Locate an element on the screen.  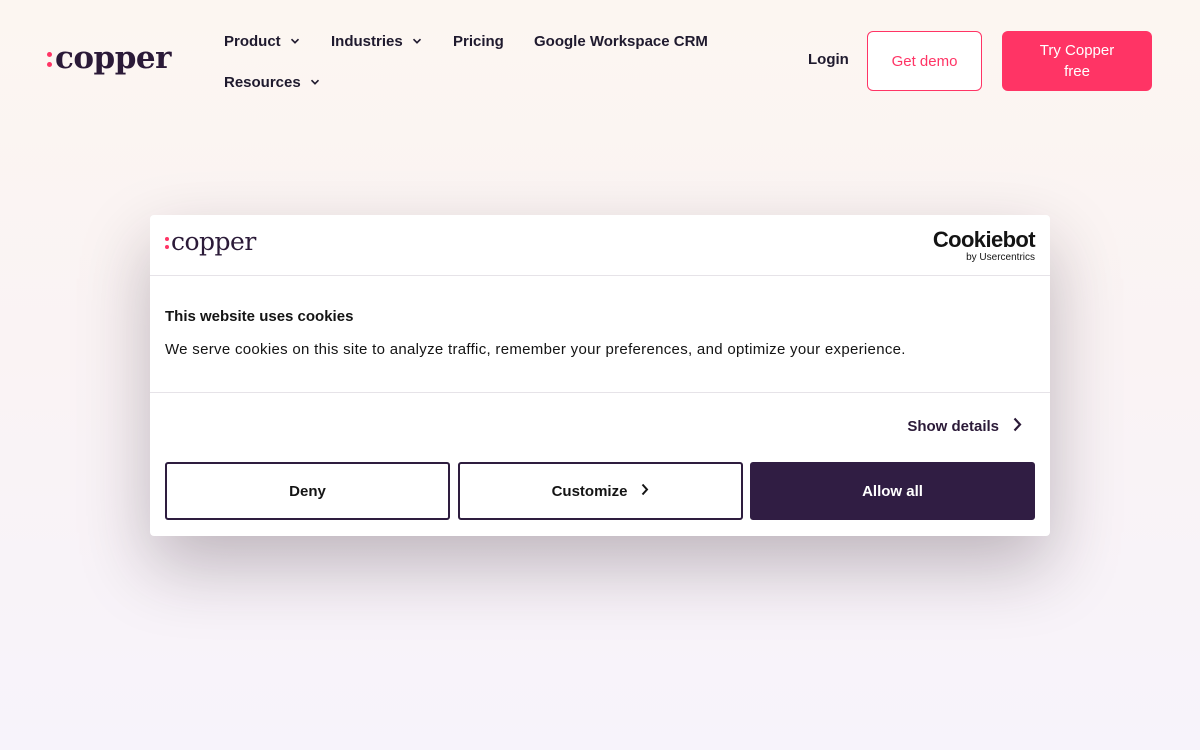
cookie-dialog-header: copper Cookiebot by Usercentrics is located at coordinates (600, 245).